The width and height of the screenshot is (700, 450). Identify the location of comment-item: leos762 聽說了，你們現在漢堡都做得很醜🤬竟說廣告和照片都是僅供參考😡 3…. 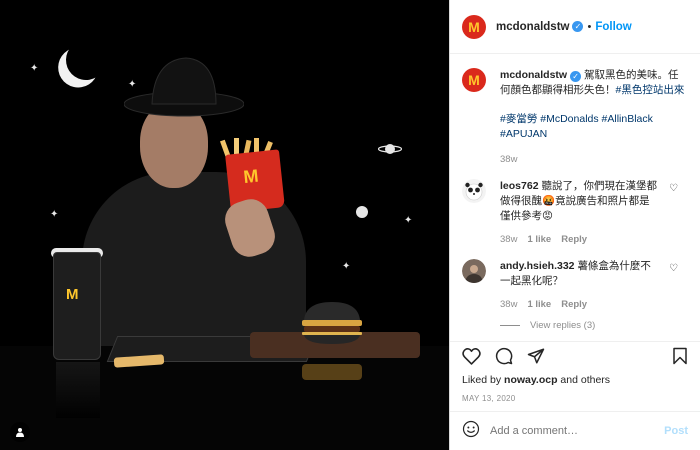
(575, 207).